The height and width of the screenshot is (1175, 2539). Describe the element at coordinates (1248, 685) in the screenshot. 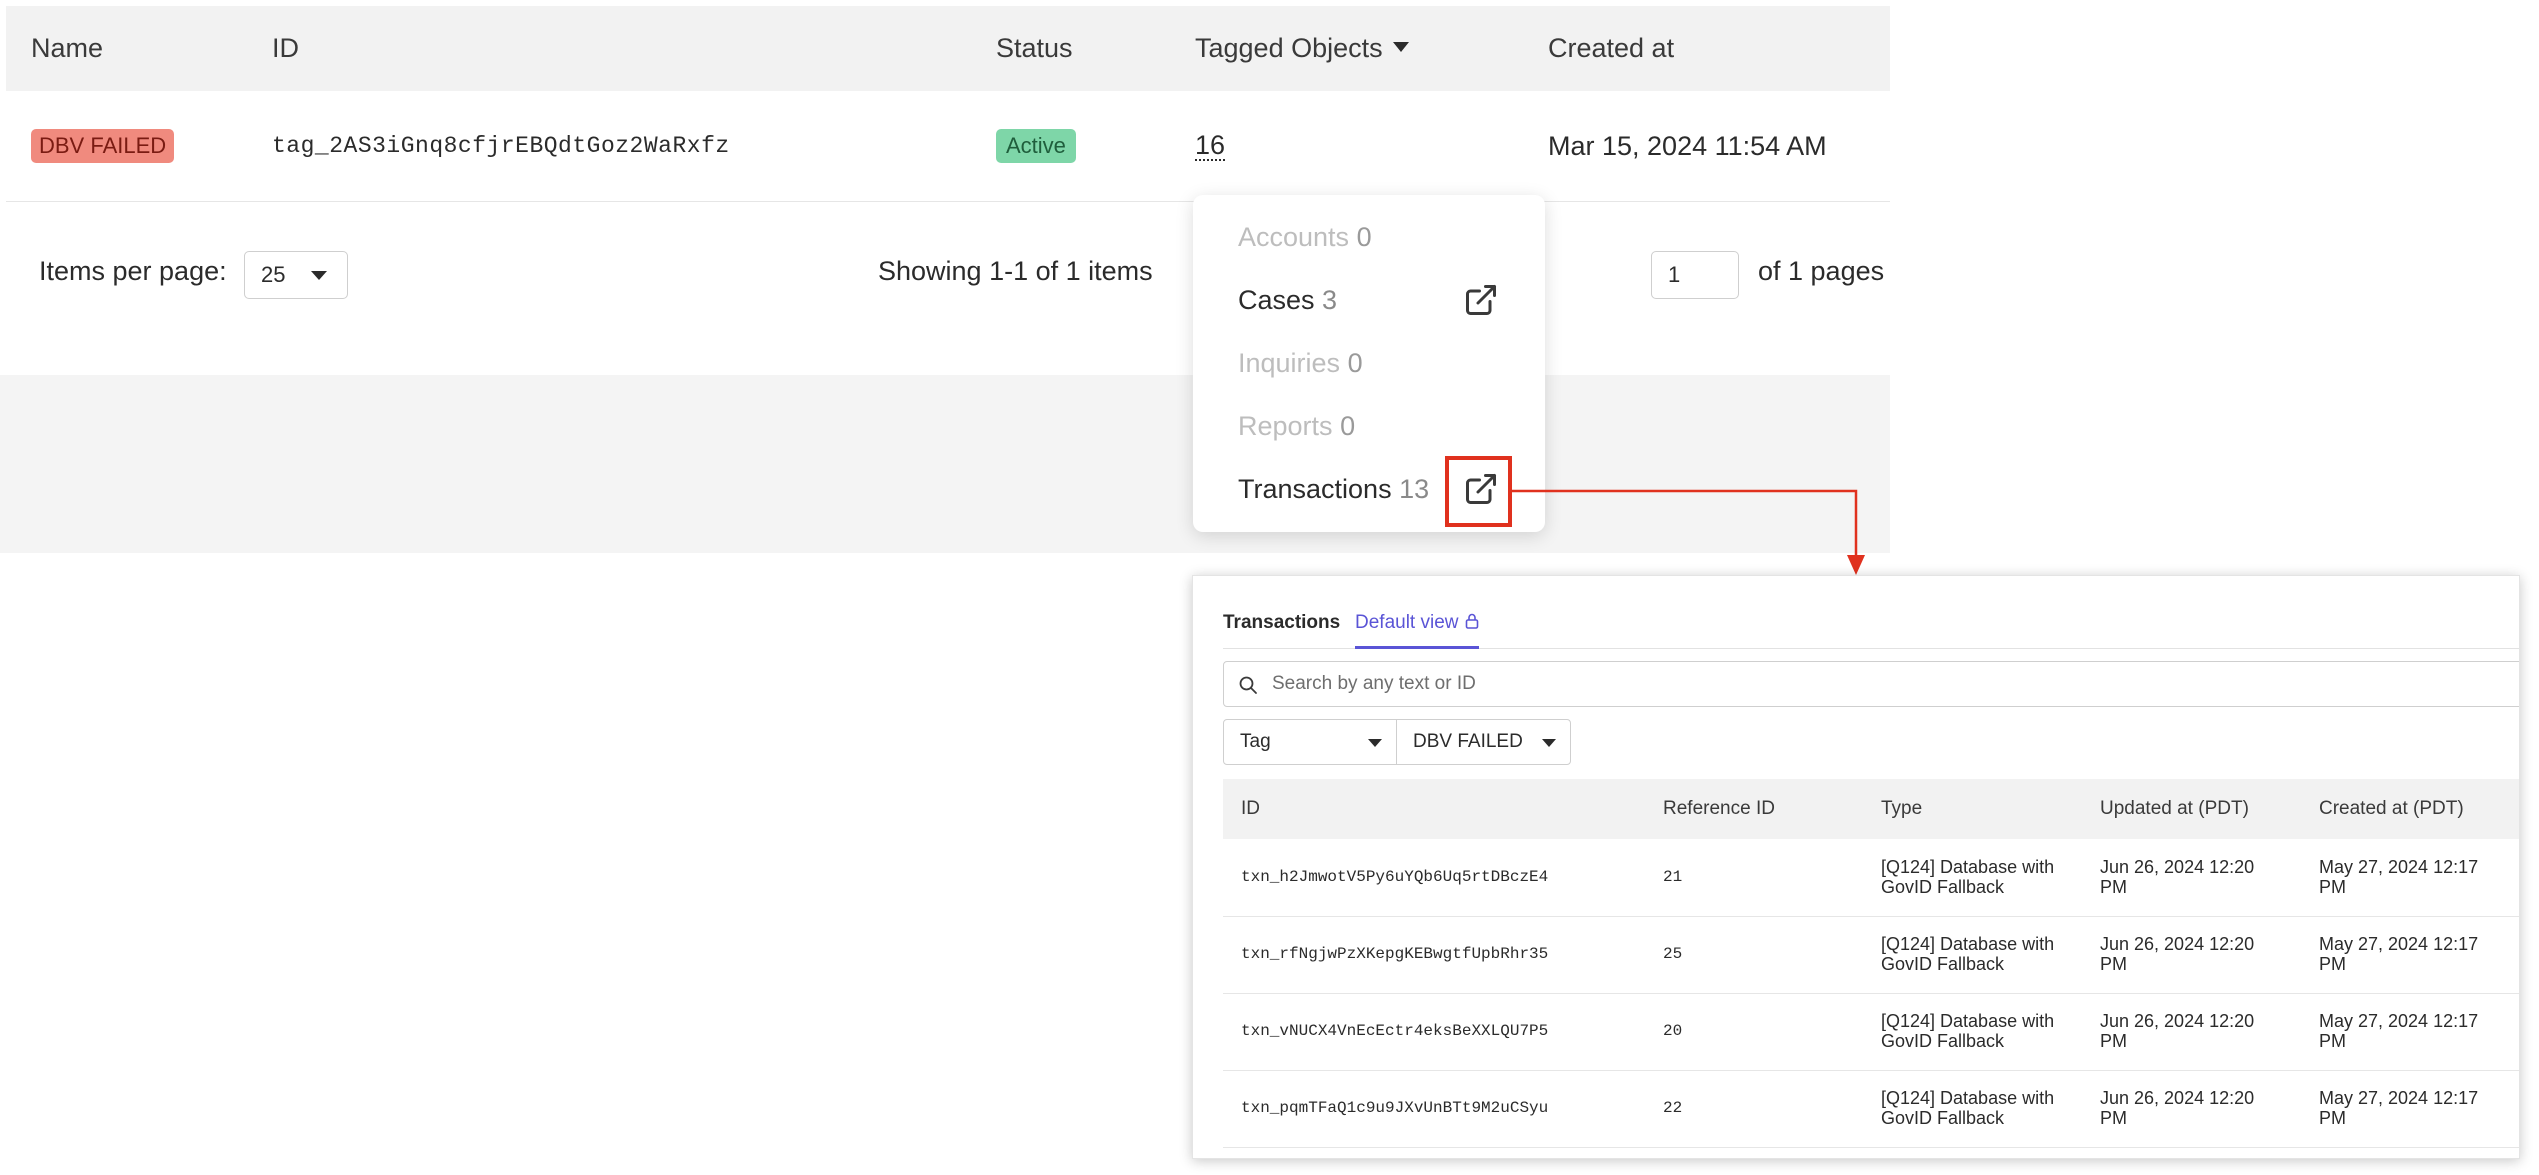

I see `search-icon` at that location.